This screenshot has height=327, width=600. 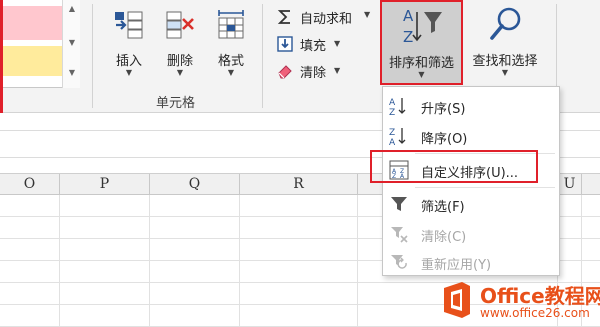 What do you see at coordinates (457, 300) in the screenshot?
I see `office-logo-icon` at bounding box center [457, 300].